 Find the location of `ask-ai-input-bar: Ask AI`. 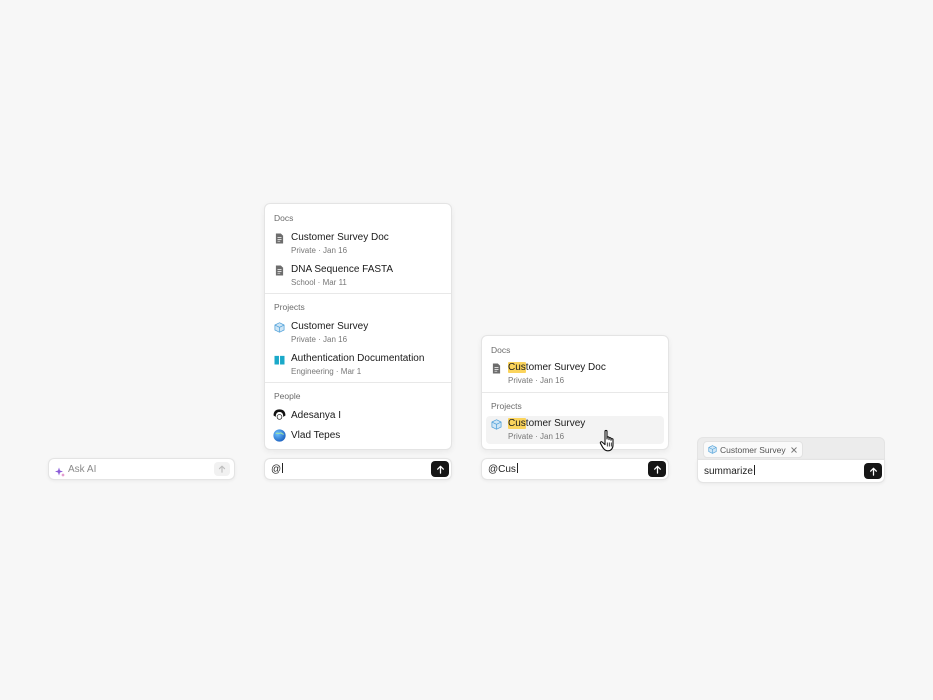

ask-ai-input-bar: Ask AI is located at coordinates (141, 469).